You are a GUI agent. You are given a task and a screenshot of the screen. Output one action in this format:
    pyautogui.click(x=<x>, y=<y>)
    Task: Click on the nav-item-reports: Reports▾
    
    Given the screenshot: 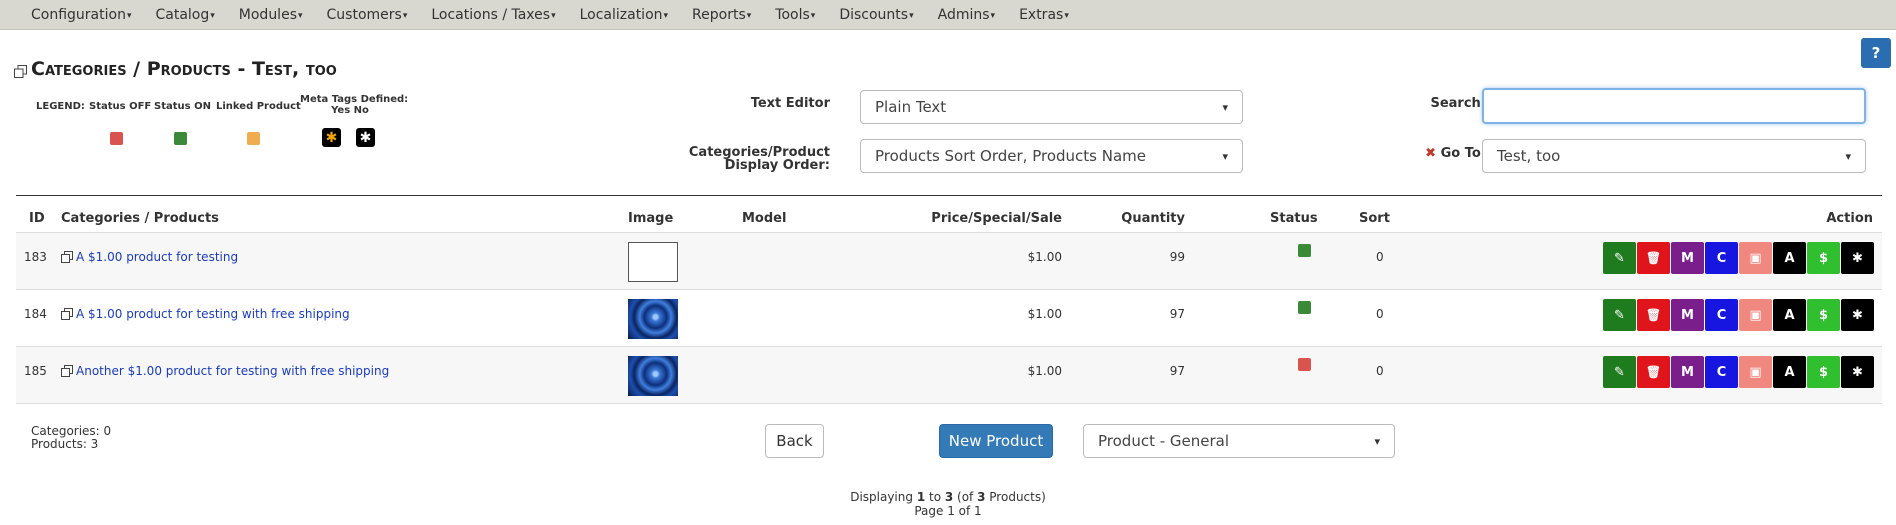 What is the action you would take?
    pyautogui.click(x=721, y=15)
    